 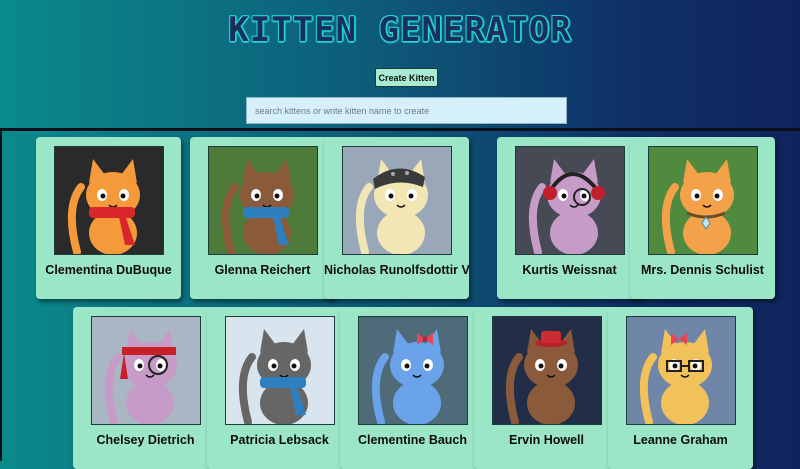 I want to click on kitten-name: Clementine Bauch, so click(x=412, y=440).